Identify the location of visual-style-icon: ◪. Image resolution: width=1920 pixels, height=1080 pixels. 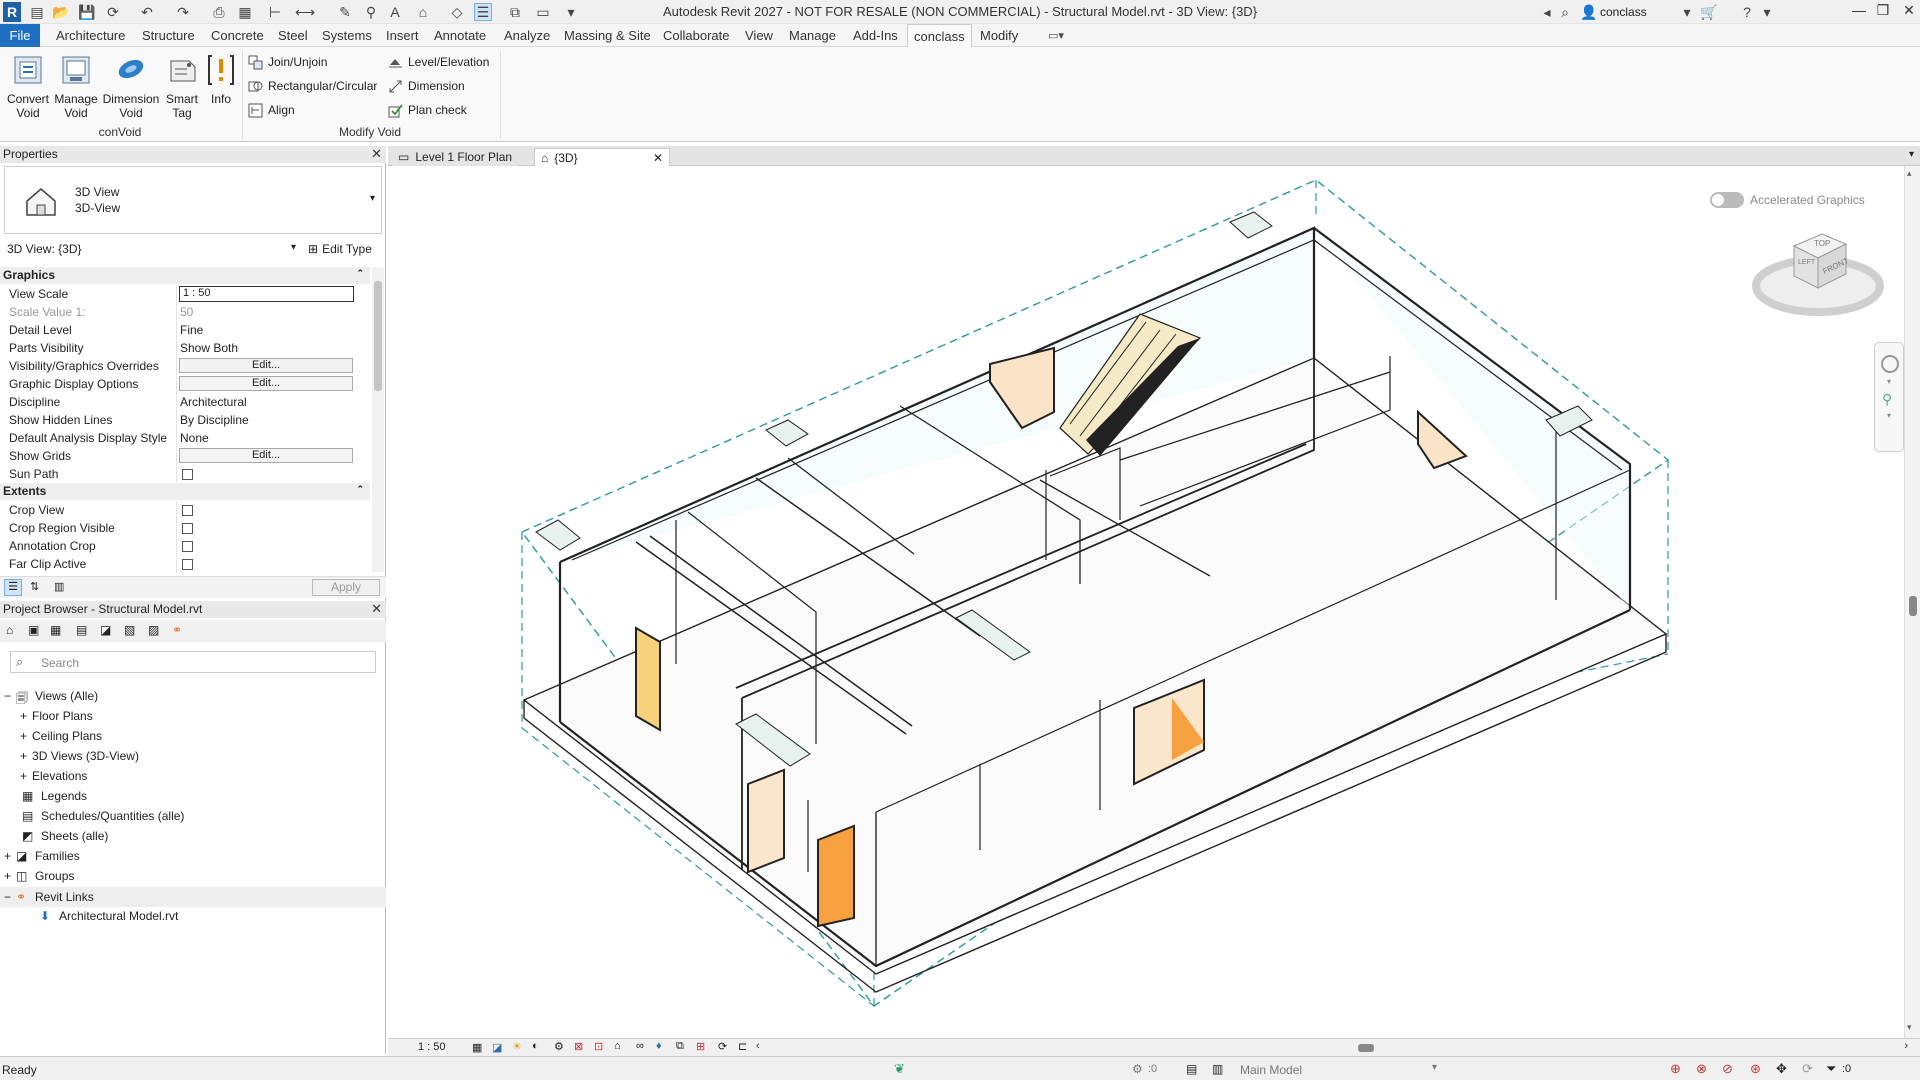
(497, 1047).